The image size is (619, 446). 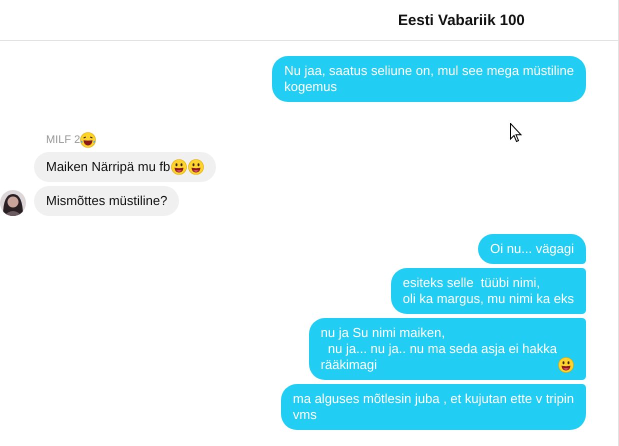 What do you see at coordinates (461, 20) in the screenshot?
I see `chat-title: Eesti Vabariik 100` at bounding box center [461, 20].